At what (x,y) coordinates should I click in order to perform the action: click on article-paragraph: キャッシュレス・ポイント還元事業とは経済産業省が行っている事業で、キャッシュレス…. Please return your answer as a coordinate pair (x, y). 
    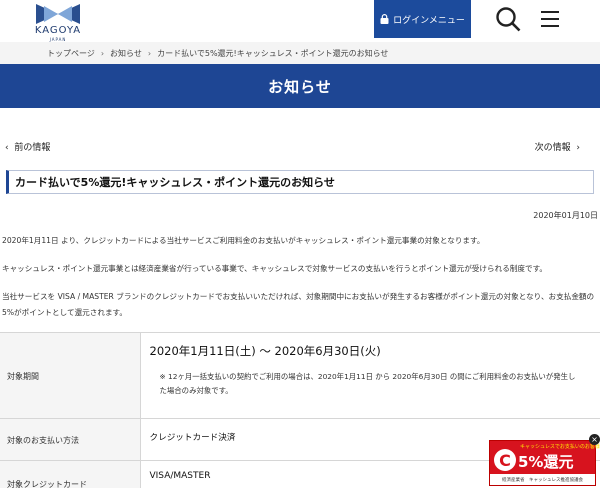
    Looking at the image, I should click on (274, 268).